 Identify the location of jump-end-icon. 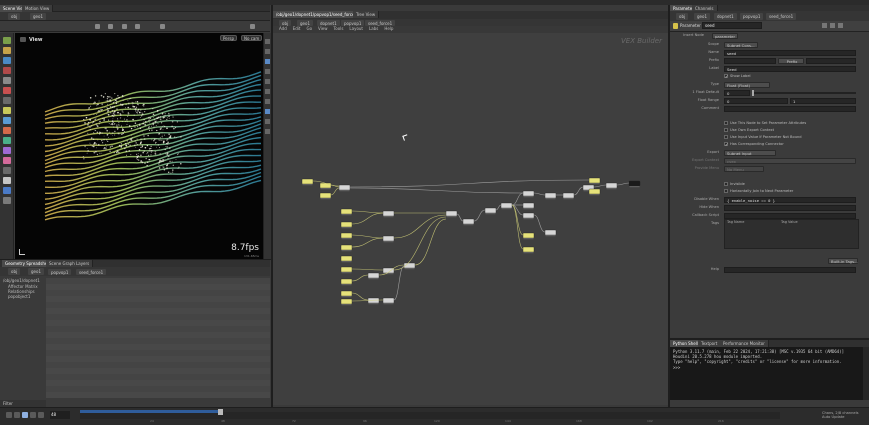
(41, 415).